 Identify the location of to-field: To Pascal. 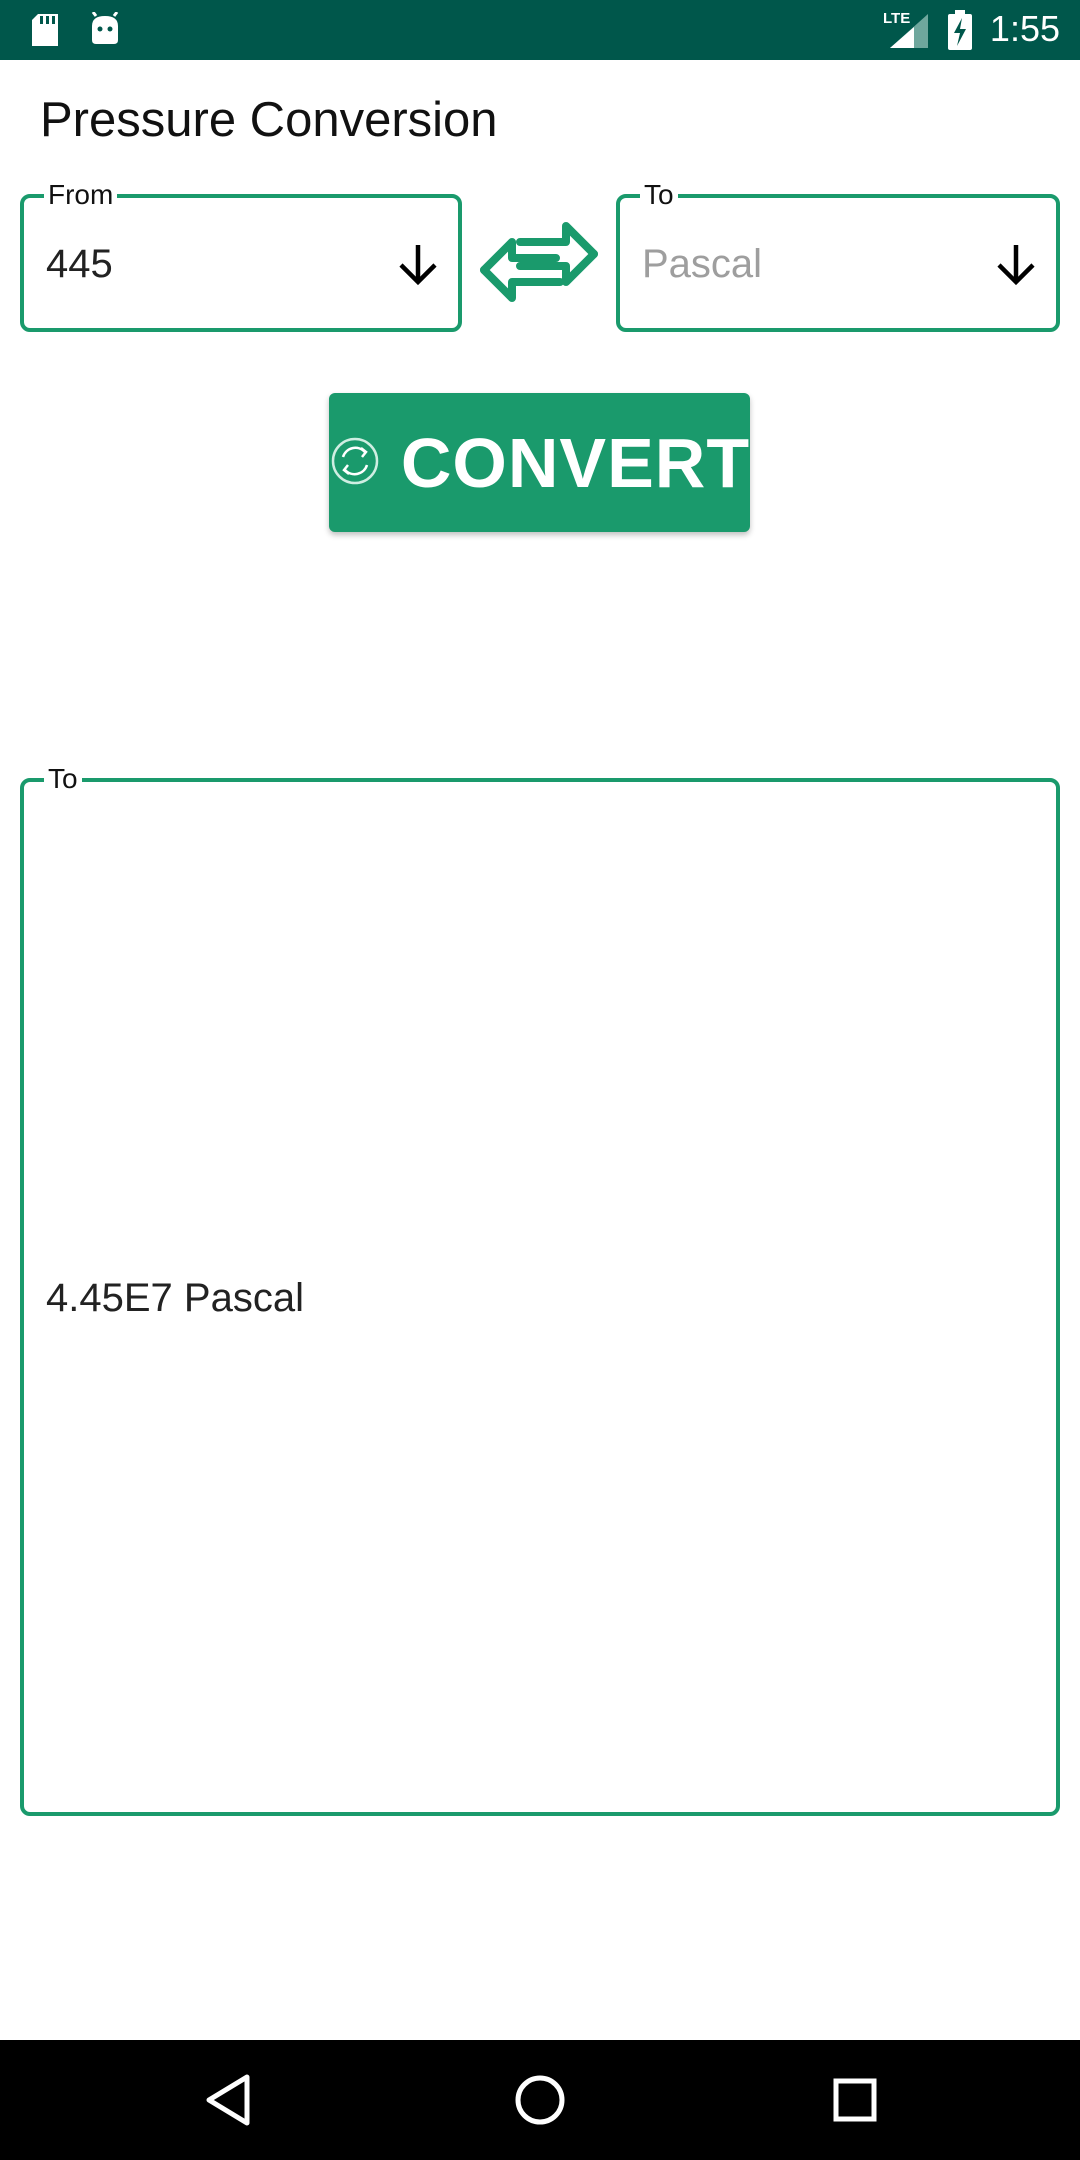
(838, 255).